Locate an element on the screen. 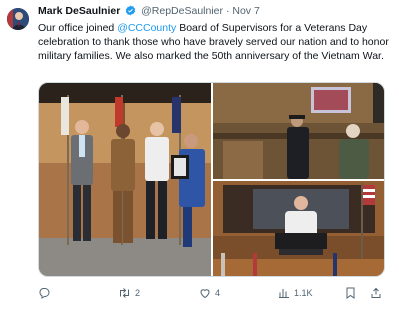 The width and height of the screenshot is (399, 309). post-date: Nov 7 is located at coordinates (245, 11).